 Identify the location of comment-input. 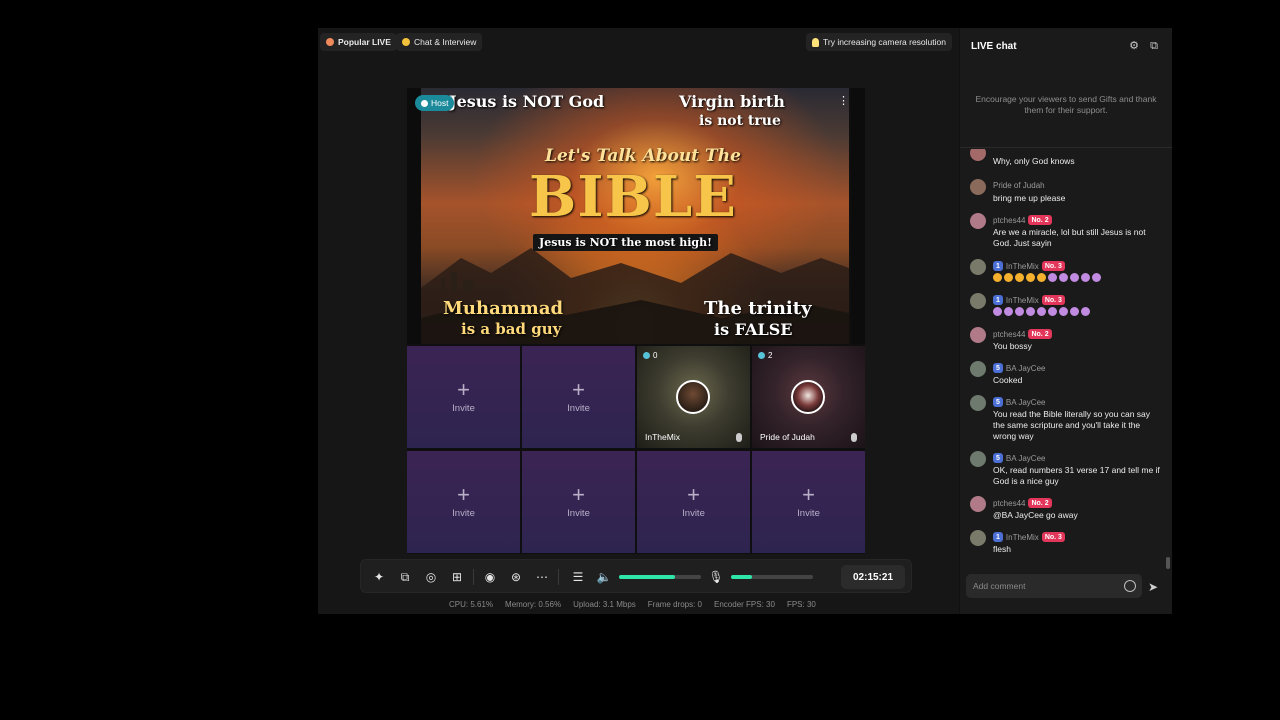
(1041, 586).